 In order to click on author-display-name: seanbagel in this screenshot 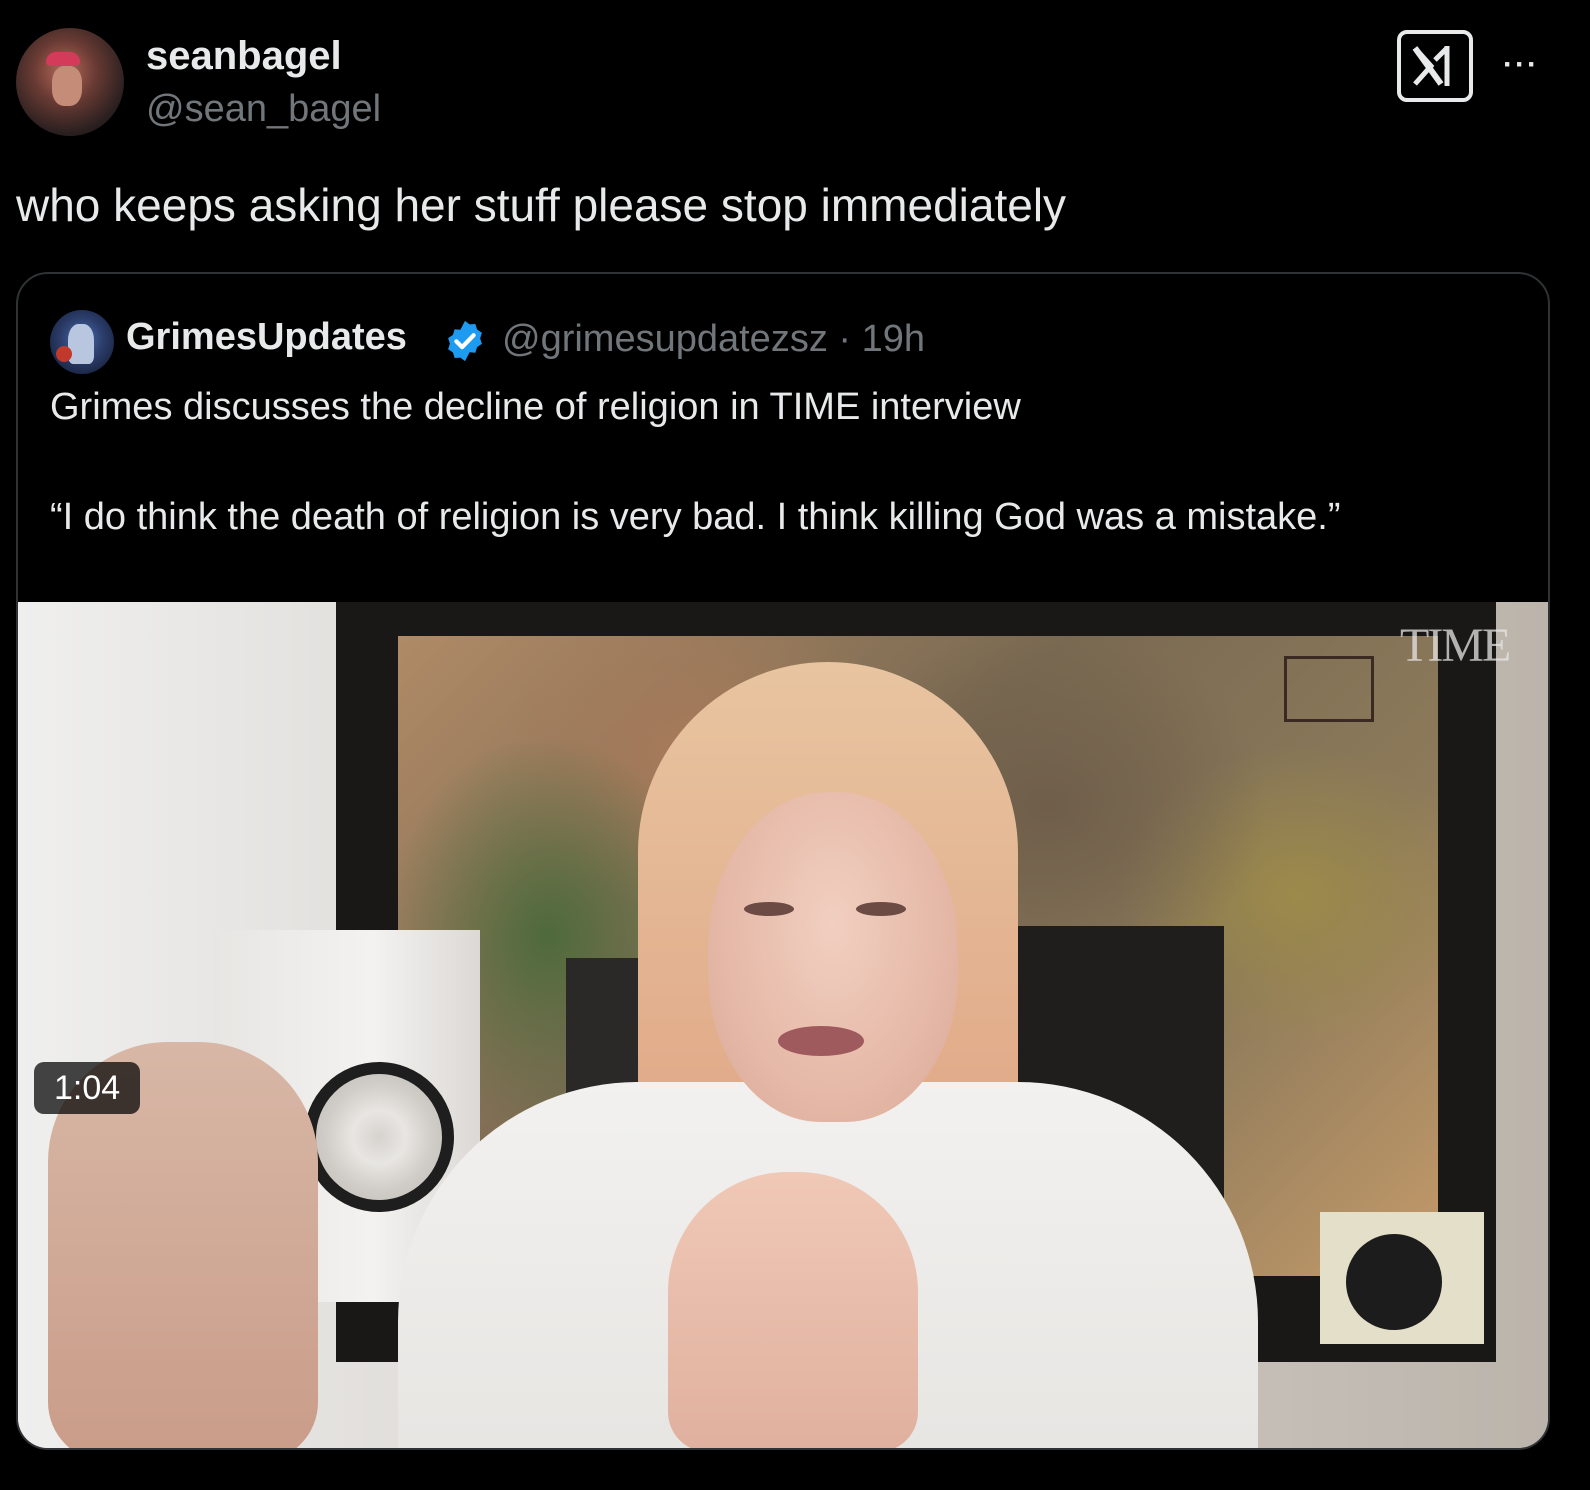, I will do `click(244, 56)`.